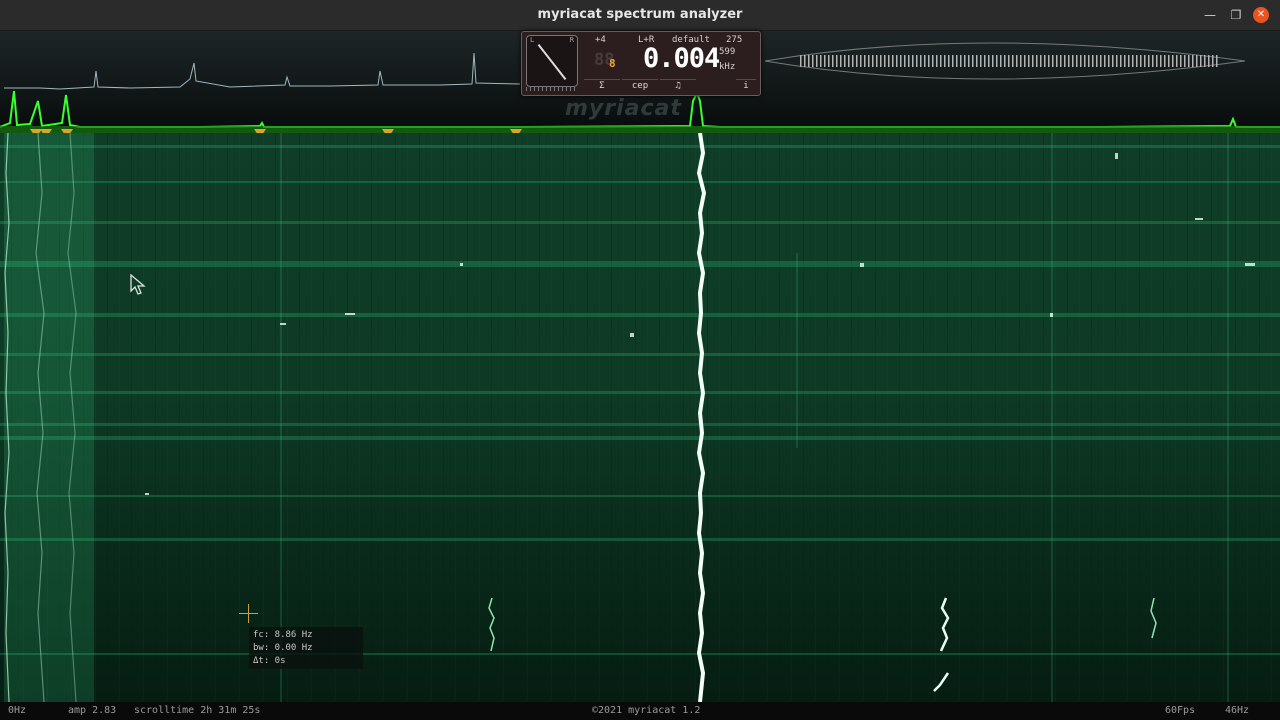 This screenshot has height=720, width=1280. I want to click on close-icon: ✕, so click(1261, 15).